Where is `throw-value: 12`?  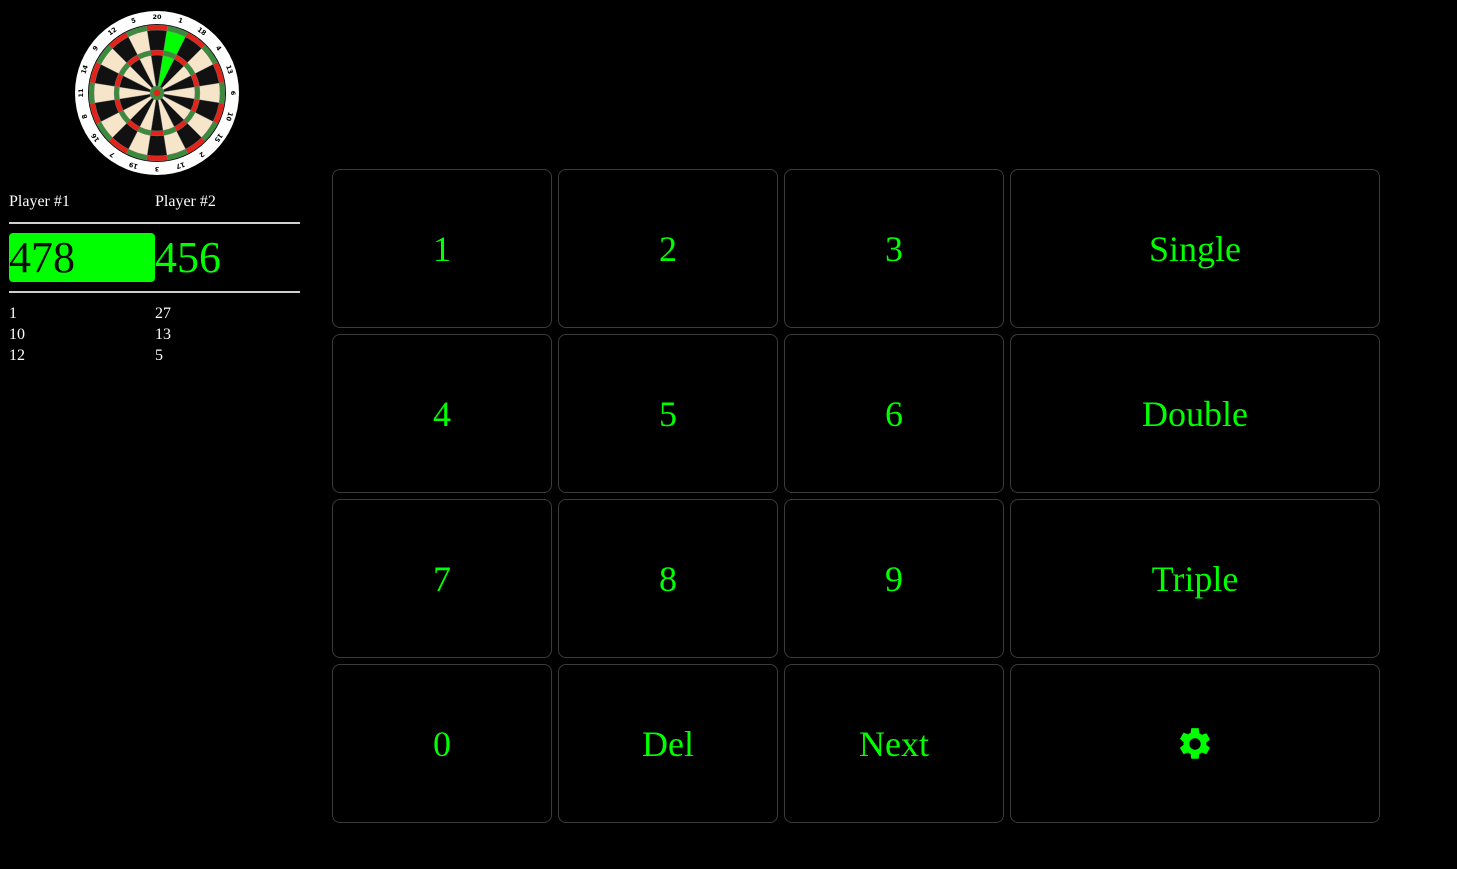 throw-value: 12 is located at coordinates (17, 355).